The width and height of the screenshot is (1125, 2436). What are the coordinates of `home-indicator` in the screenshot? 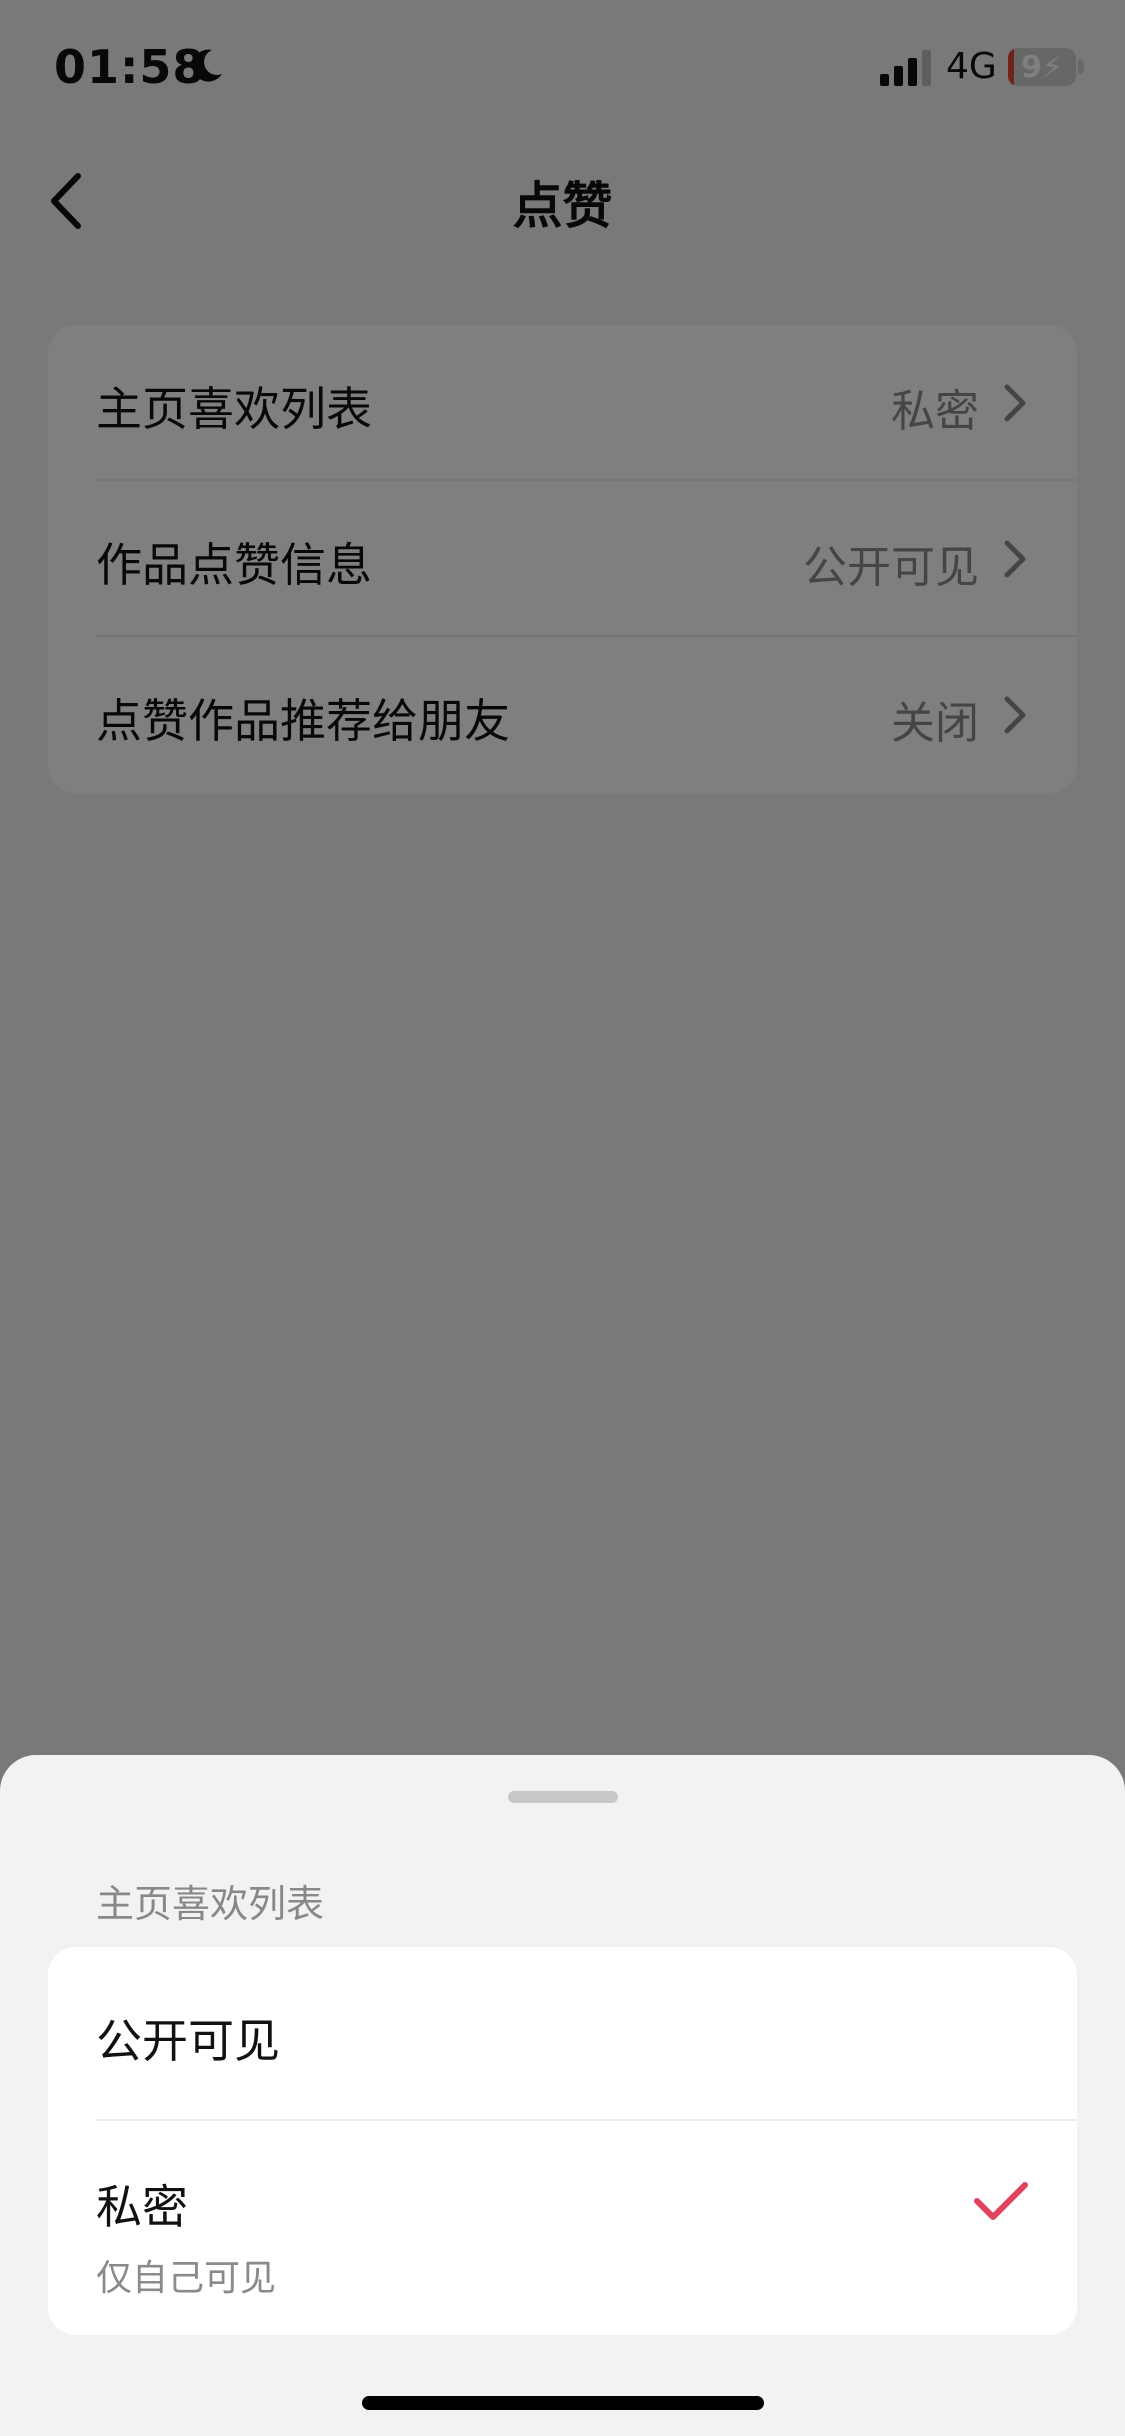 It's located at (563, 2403).